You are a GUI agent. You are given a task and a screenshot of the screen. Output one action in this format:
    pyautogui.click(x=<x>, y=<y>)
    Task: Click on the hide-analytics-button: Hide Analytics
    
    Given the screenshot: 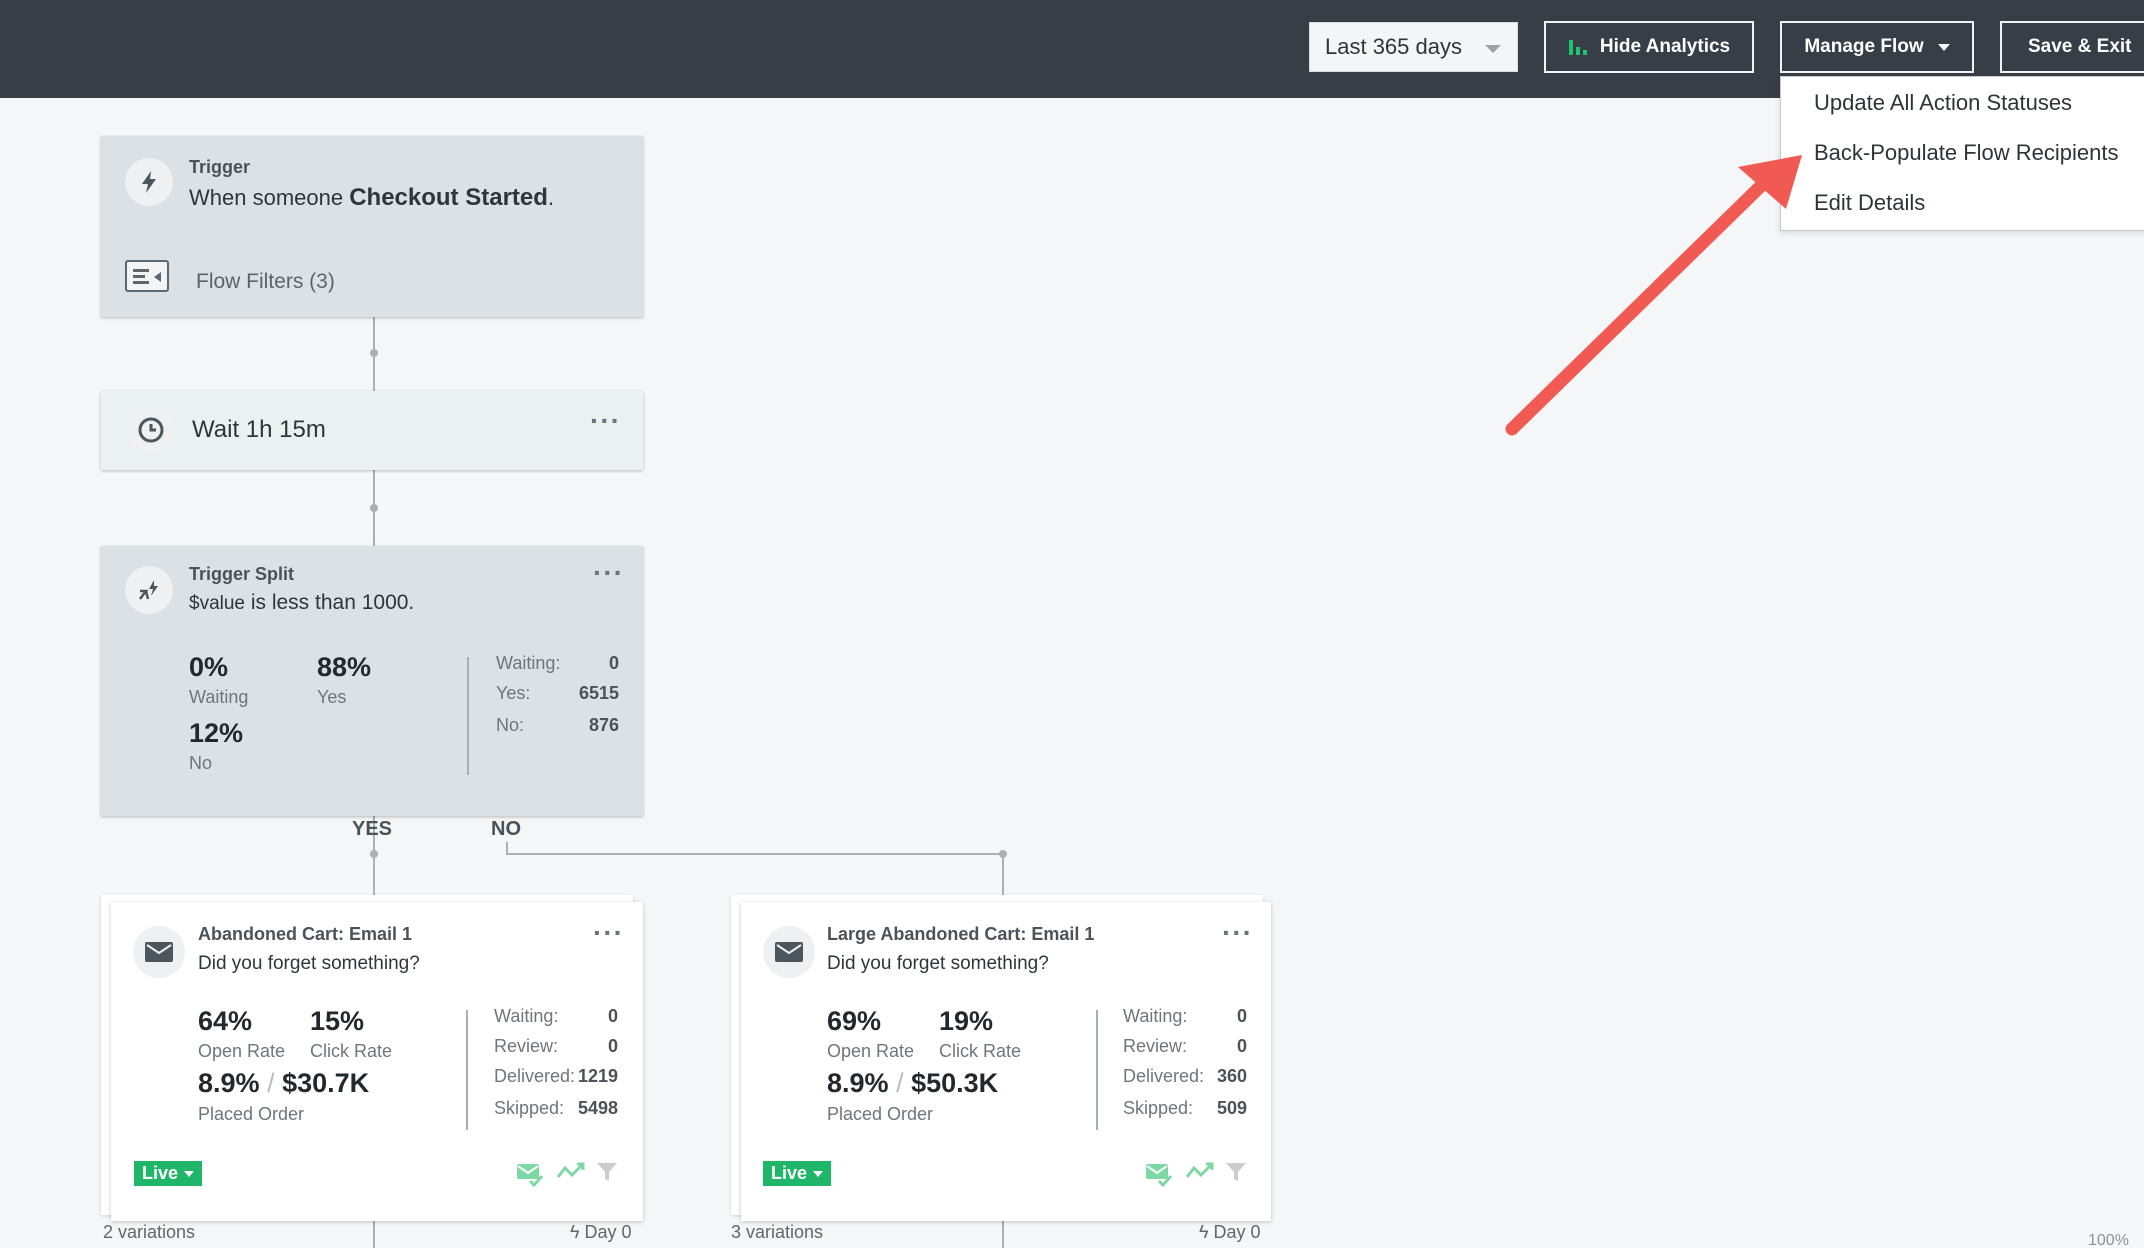 What is the action you would take?
    pyautogui.click(x=1649, y=47)
    